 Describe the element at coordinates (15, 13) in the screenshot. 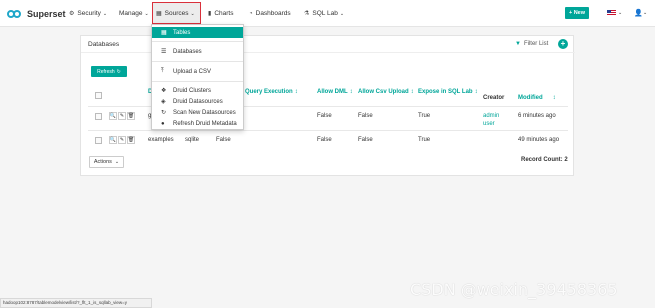

I see `superset-logo-icon` at that location.